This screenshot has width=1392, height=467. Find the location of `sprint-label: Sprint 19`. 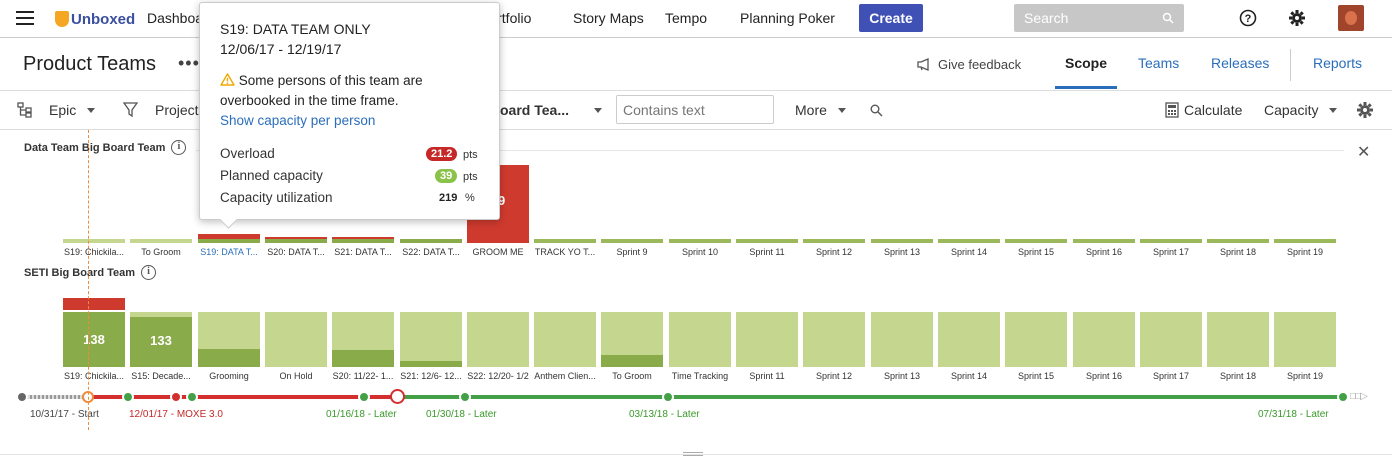

sprint-label: Sprint 19 is located at coordinates (1305, 376).